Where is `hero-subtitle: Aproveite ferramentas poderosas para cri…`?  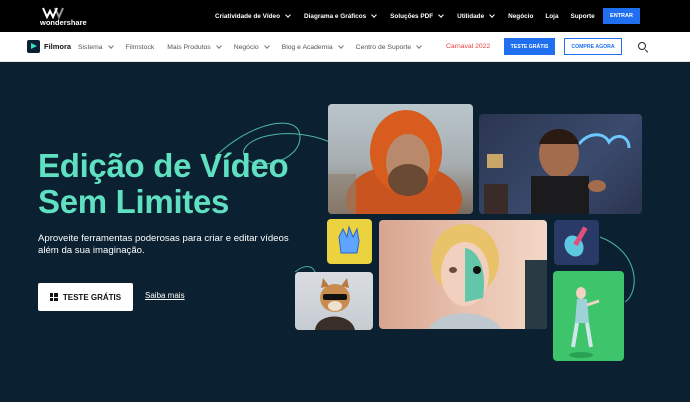
hero-subtitle: Aproveite ferramentas poderosas para cri… is located at coordinates (168, 245).